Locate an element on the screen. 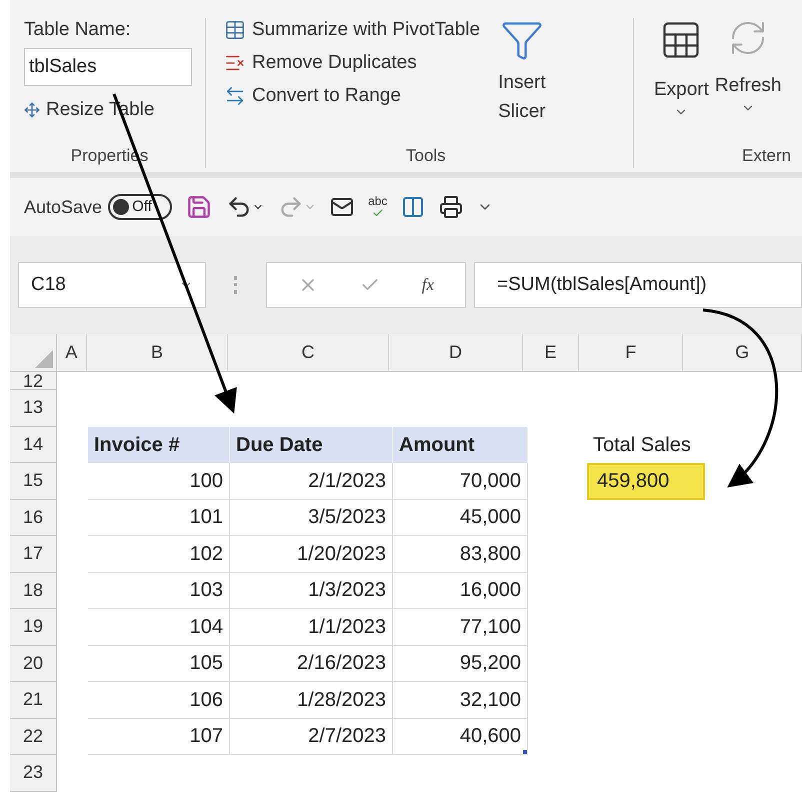 This screenshot has width=802, height=793. email-icon is located at coordinates (342, 207).